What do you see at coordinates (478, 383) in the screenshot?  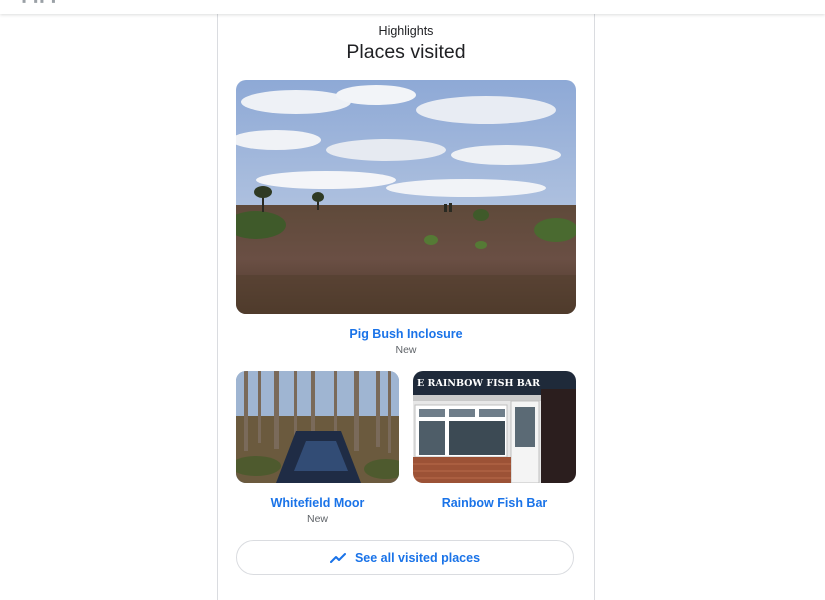 I see `shop-sign-text: E RAINBOW FISH BAR` at bounding box center [478, 383].